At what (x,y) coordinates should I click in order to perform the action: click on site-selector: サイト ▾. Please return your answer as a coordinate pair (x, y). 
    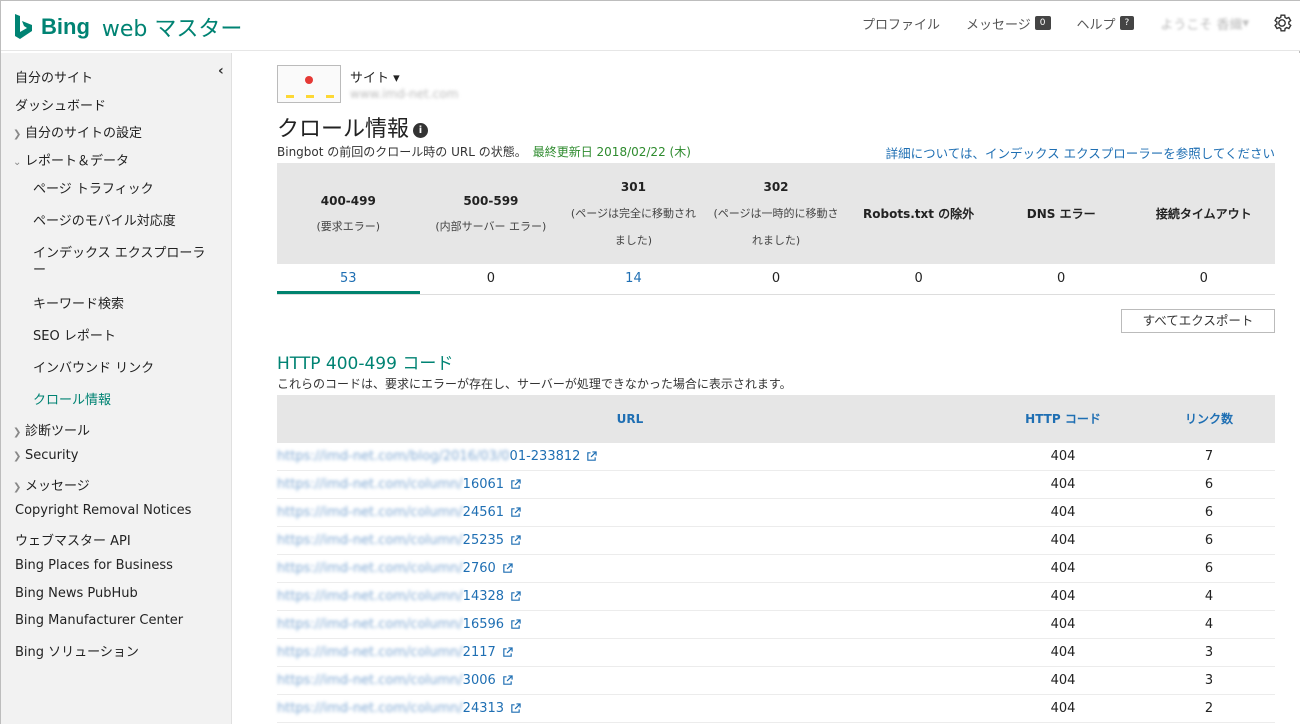
    Looking at the image, I should click on (375, 76).